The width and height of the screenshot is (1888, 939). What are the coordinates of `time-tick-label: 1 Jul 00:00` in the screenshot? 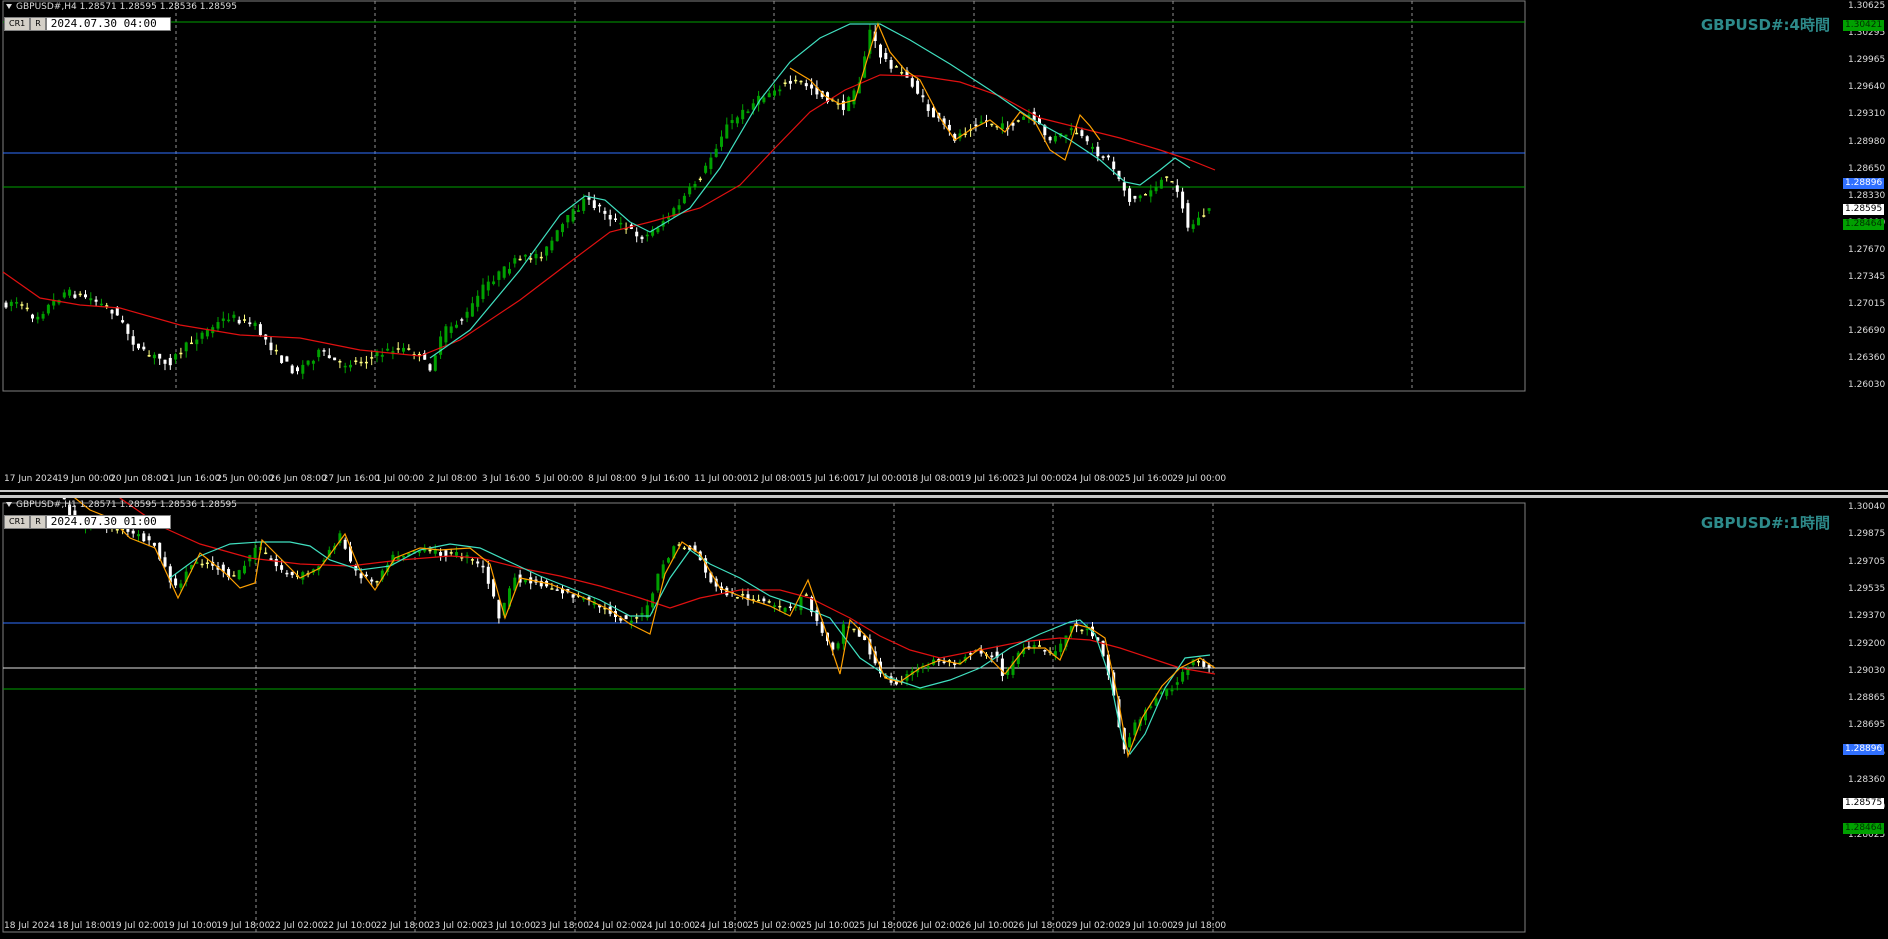 It's located at (399, 479).